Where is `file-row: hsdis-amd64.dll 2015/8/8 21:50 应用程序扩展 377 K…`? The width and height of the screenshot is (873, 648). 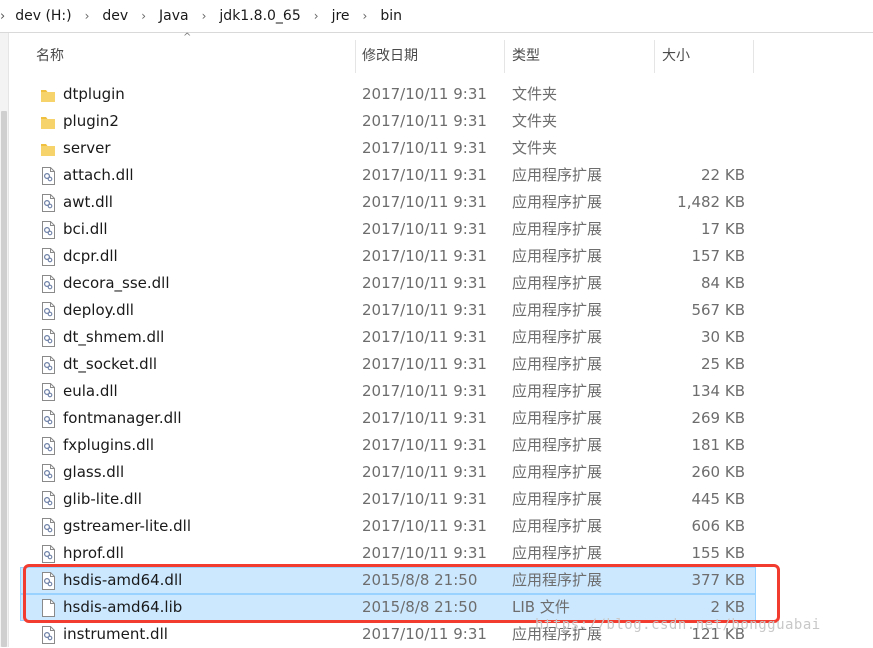
file-row: hsdis-amd64.dll 2015/8/8 21:50 应用程序扩展 377 K… is located at coordinates (388, 580).